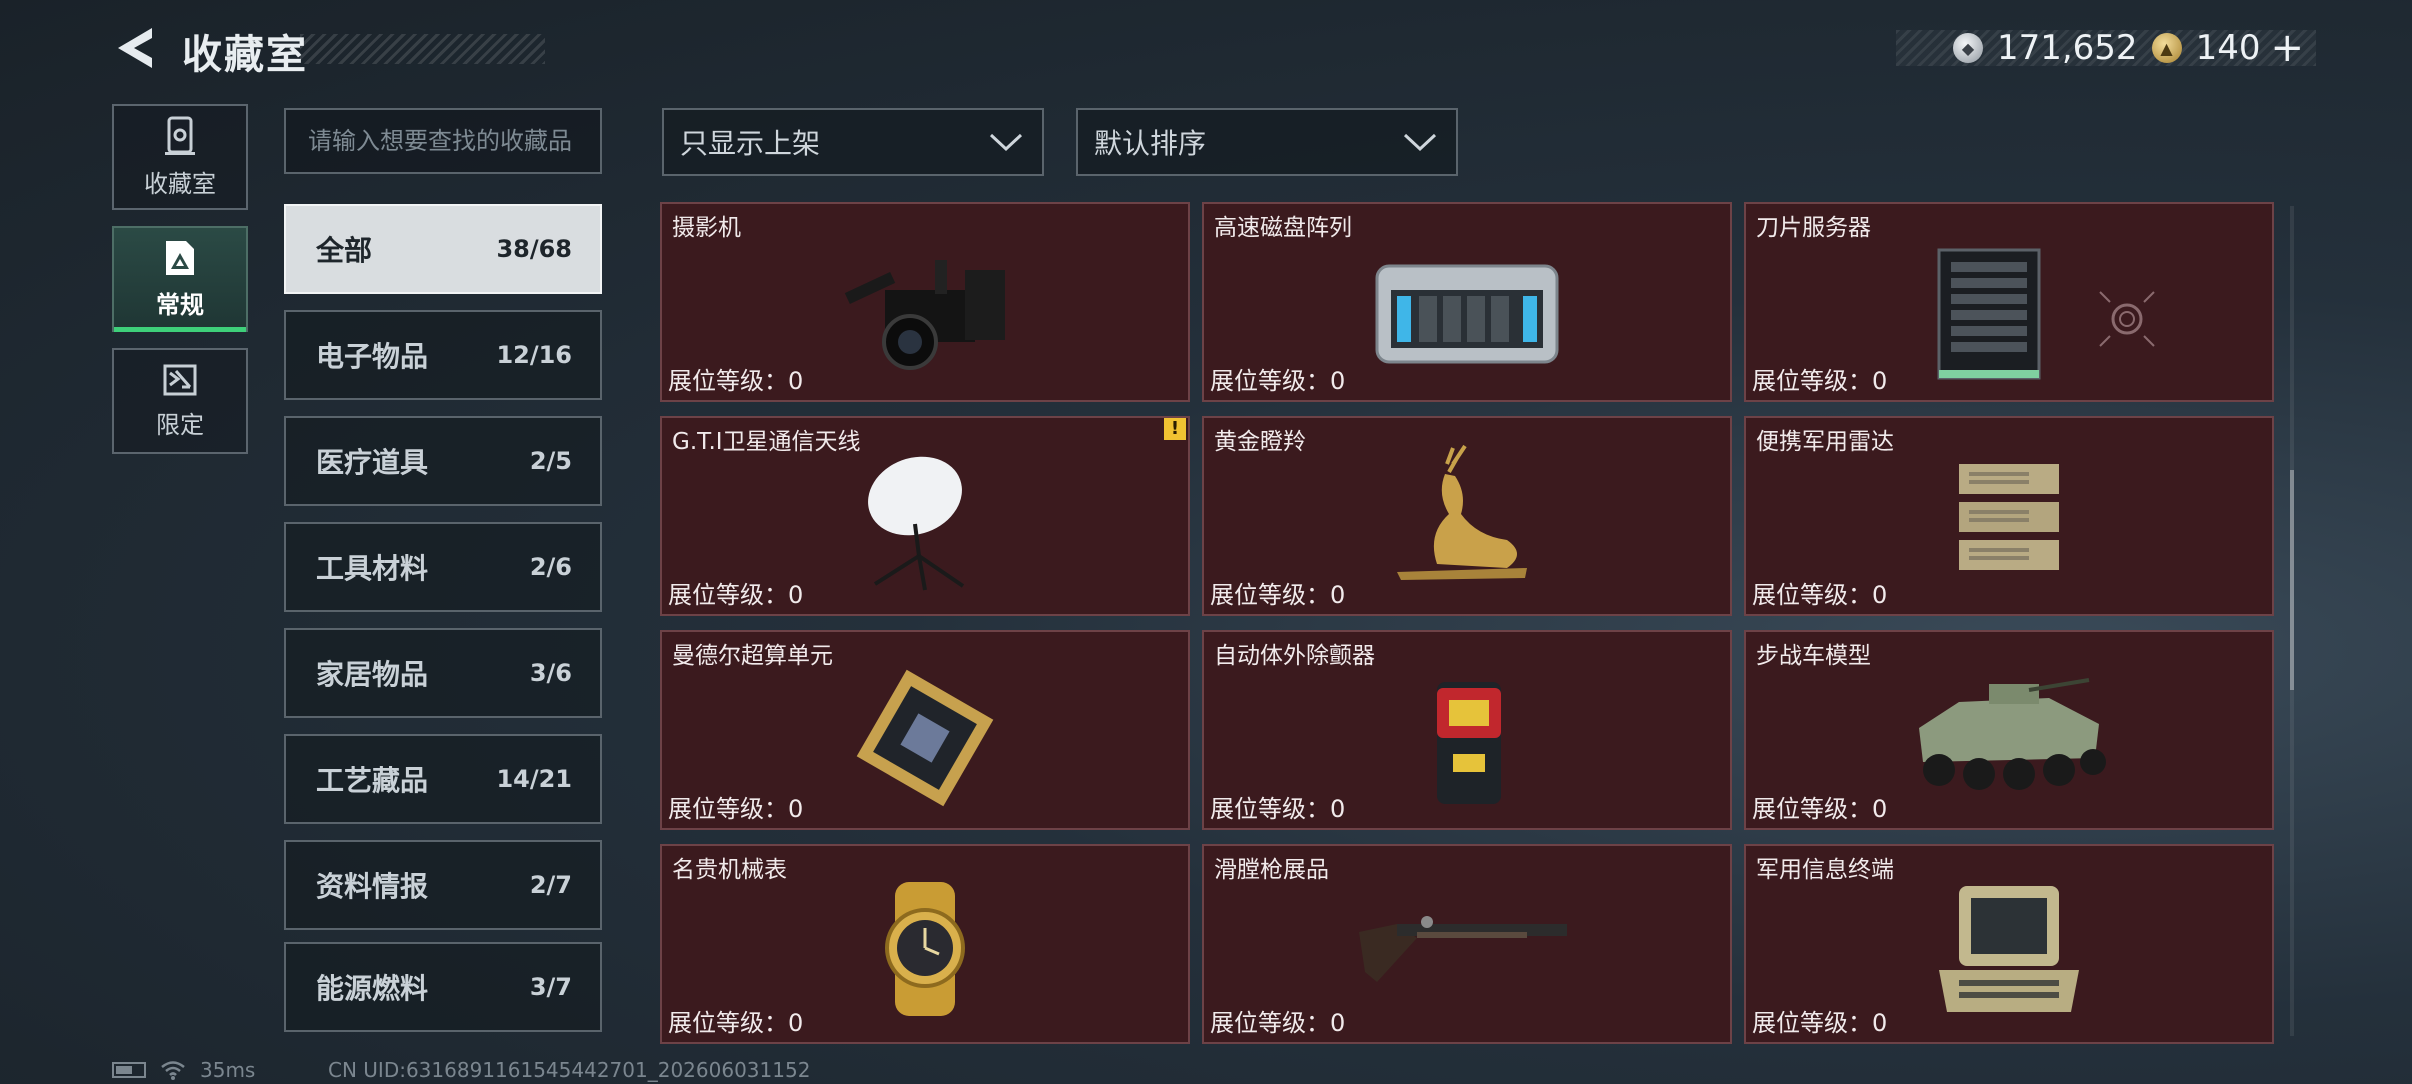  What do you see at coordinates (443, 461) in the screenshot?
I see `category-medical: 医疗道具 2/5` at bounding box center [443, 461].